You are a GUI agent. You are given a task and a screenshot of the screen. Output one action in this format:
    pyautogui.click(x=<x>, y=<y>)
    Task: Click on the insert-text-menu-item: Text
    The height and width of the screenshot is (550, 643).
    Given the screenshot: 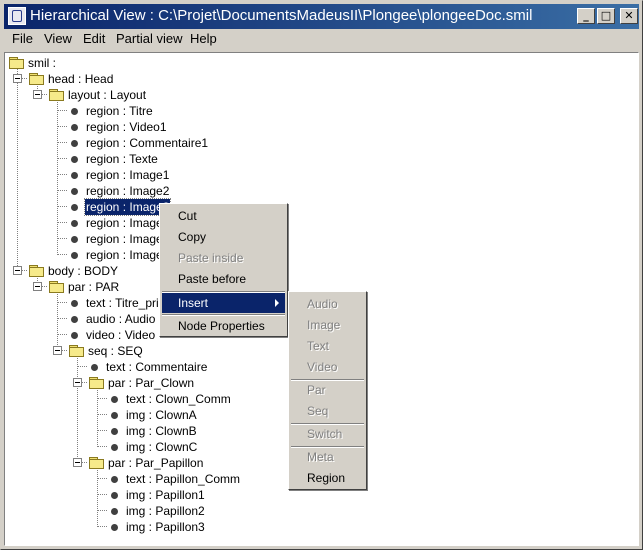 What is the action you would take?
    pyautogui.click(x=327, y=346)
    